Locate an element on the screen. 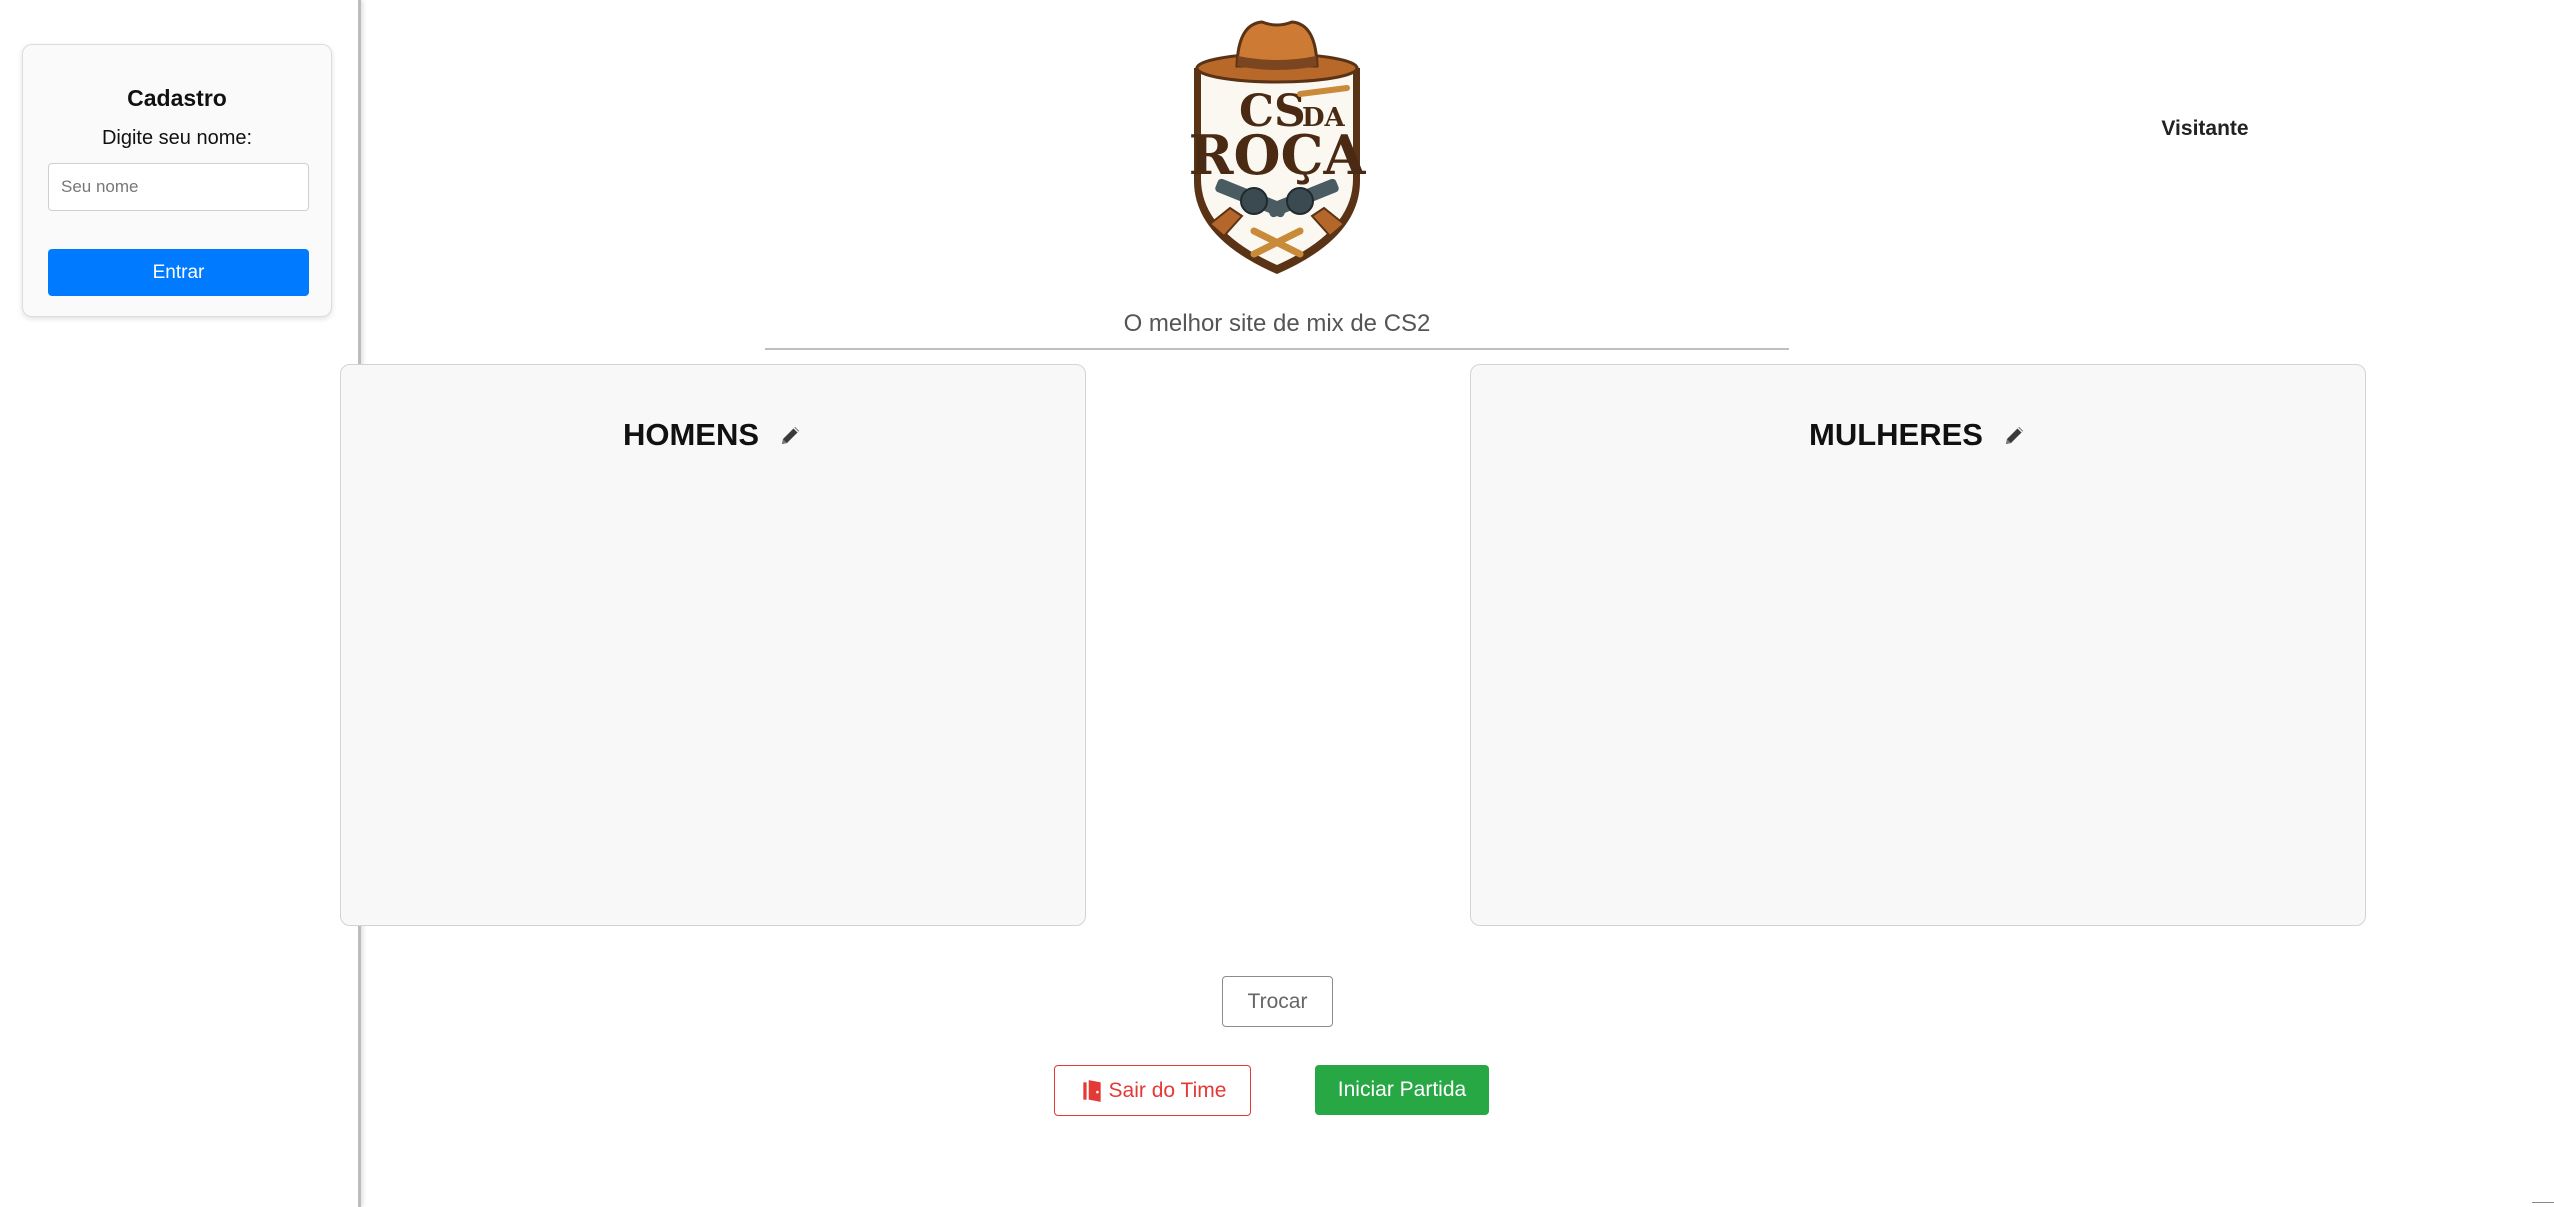  leave-team-button: Sair do Time is located at coordinates (1152, 1090).